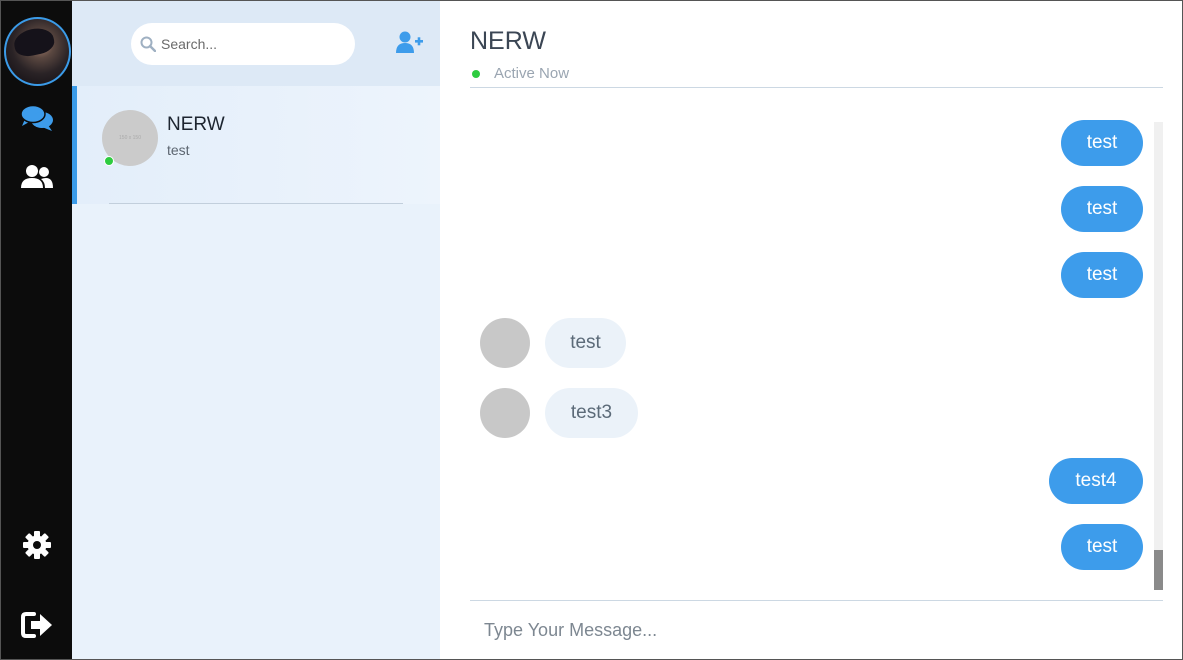  I want to click on scrollbar-thumb, so click(1158, 570).